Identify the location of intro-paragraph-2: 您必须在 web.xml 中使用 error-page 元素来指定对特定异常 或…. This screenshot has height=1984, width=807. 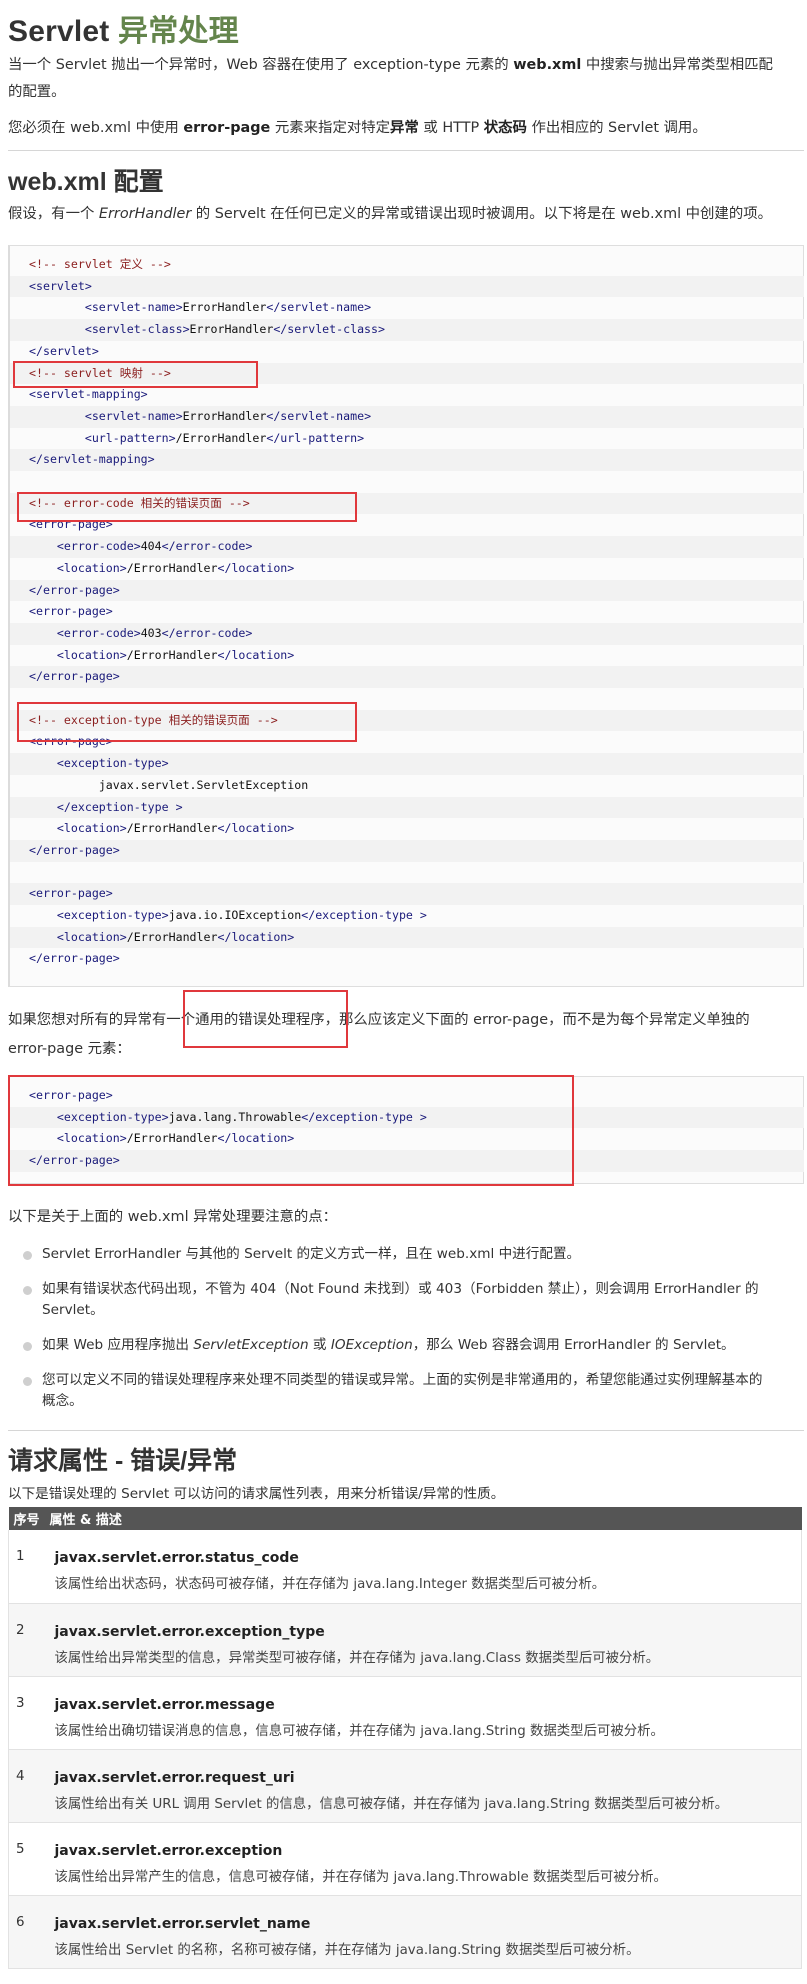
(406, 128).